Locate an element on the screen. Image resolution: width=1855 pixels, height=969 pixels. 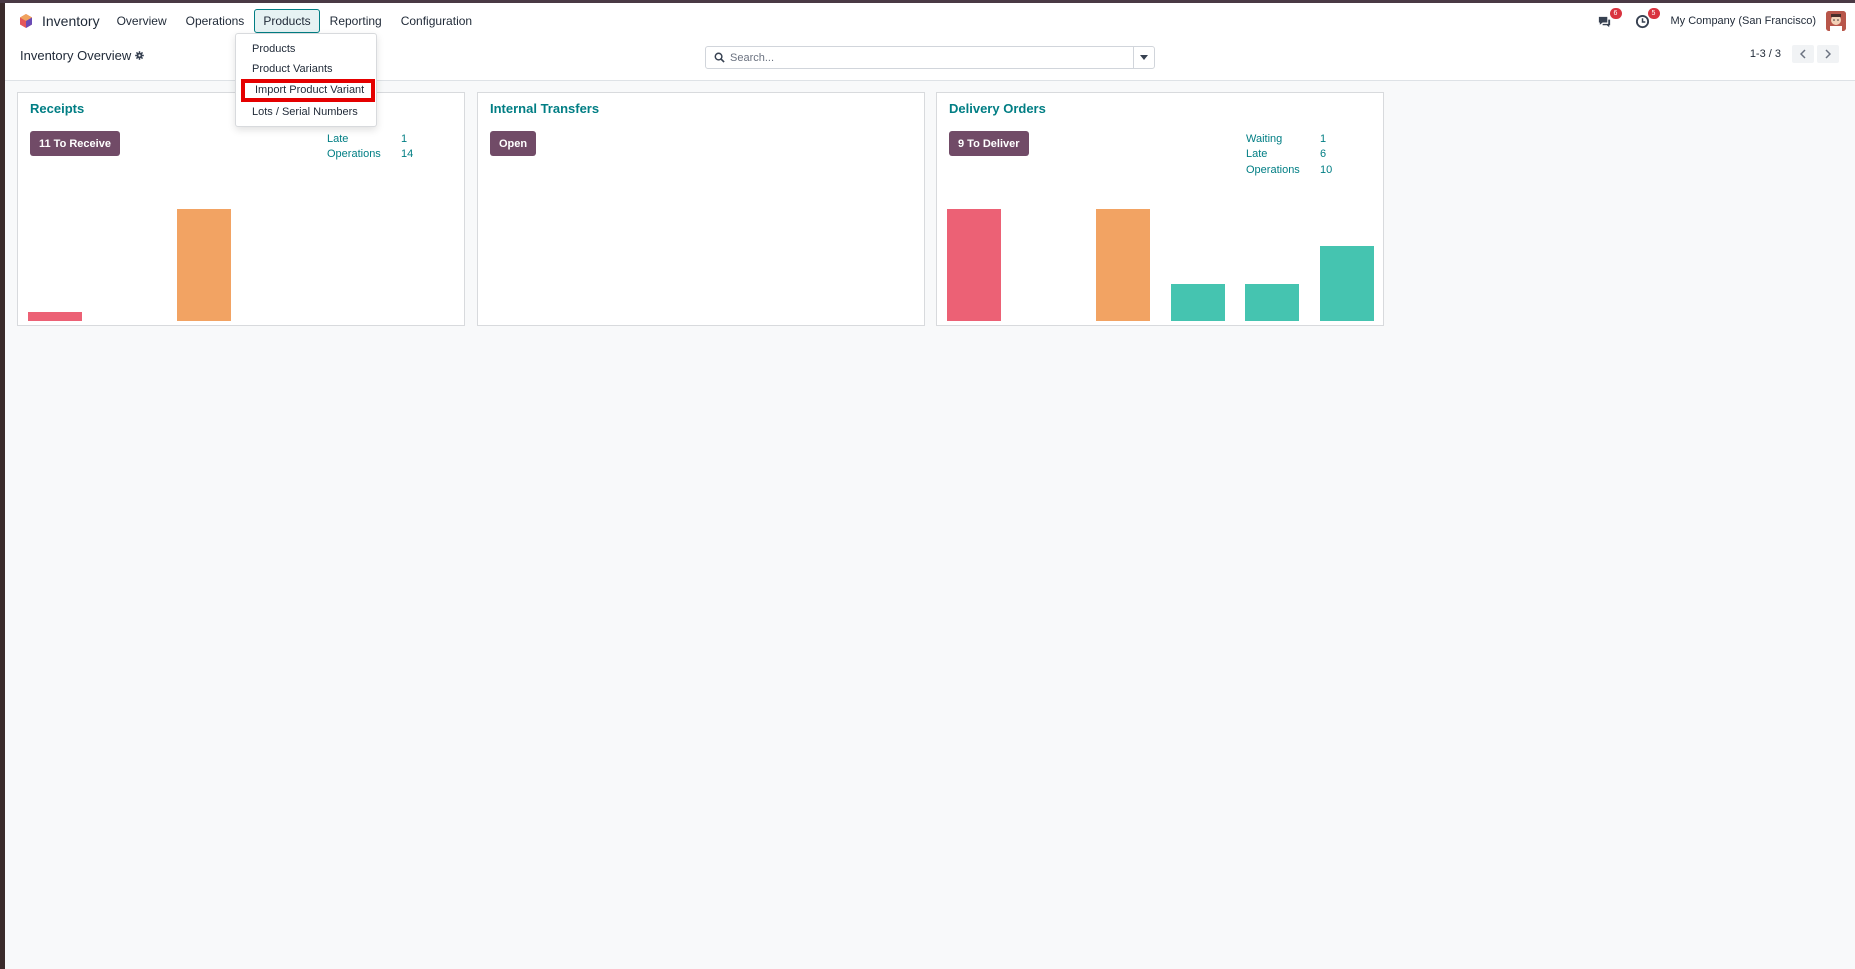
app-brand: Inventory is located at coordinates (59, 21).